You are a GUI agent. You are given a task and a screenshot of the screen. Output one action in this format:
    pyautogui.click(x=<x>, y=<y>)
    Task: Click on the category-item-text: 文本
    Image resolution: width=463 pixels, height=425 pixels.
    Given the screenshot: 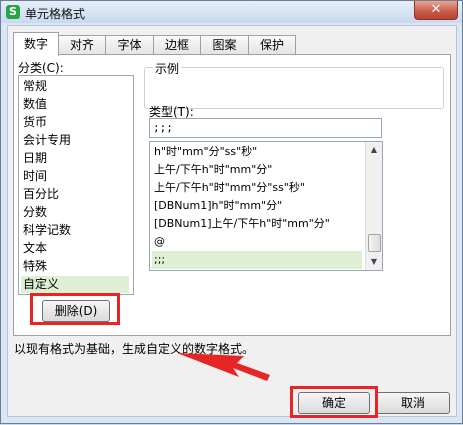 What is the action you would take?
    pyautogui.click(x=75, y=248)
    